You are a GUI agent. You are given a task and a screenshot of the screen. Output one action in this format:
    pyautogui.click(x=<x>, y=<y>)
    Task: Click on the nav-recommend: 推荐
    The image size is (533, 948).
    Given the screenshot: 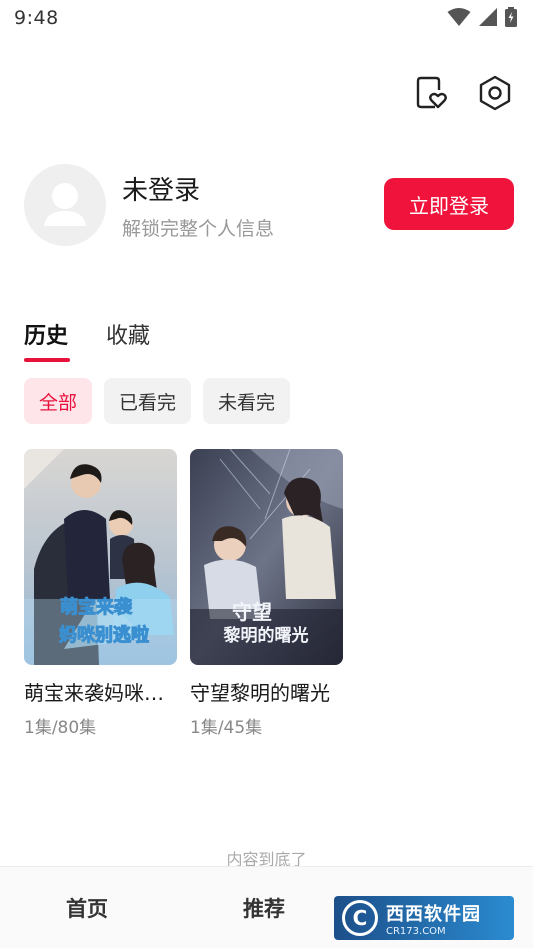 What is the action you would take?
    pyautogui.click(x=264, y=908)
    